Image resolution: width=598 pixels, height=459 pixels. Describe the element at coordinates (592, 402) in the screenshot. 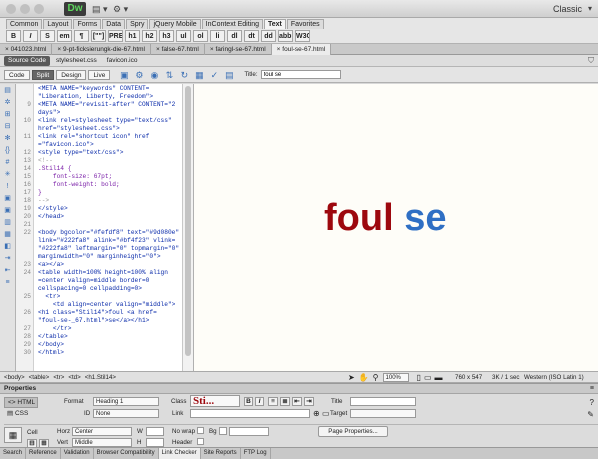

I see `help-icon: ?` at that location.